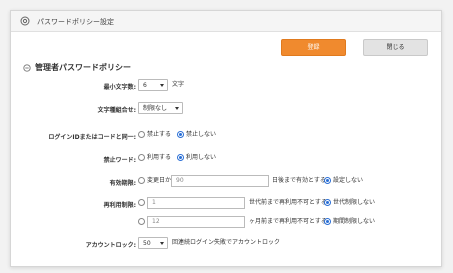  I want to click on min-length-label: 最小文字数:, so click(119, 87).